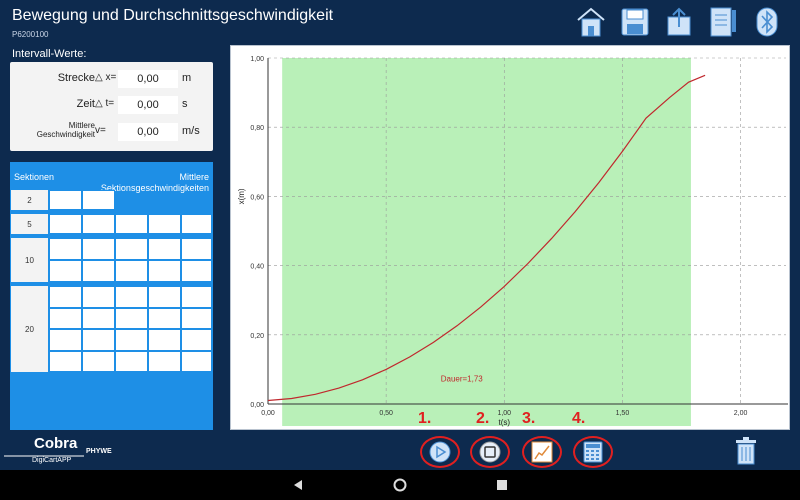 This screenshot has width=800, height=500. I want to click on experiment-id: P6200100, so click(30, 34).